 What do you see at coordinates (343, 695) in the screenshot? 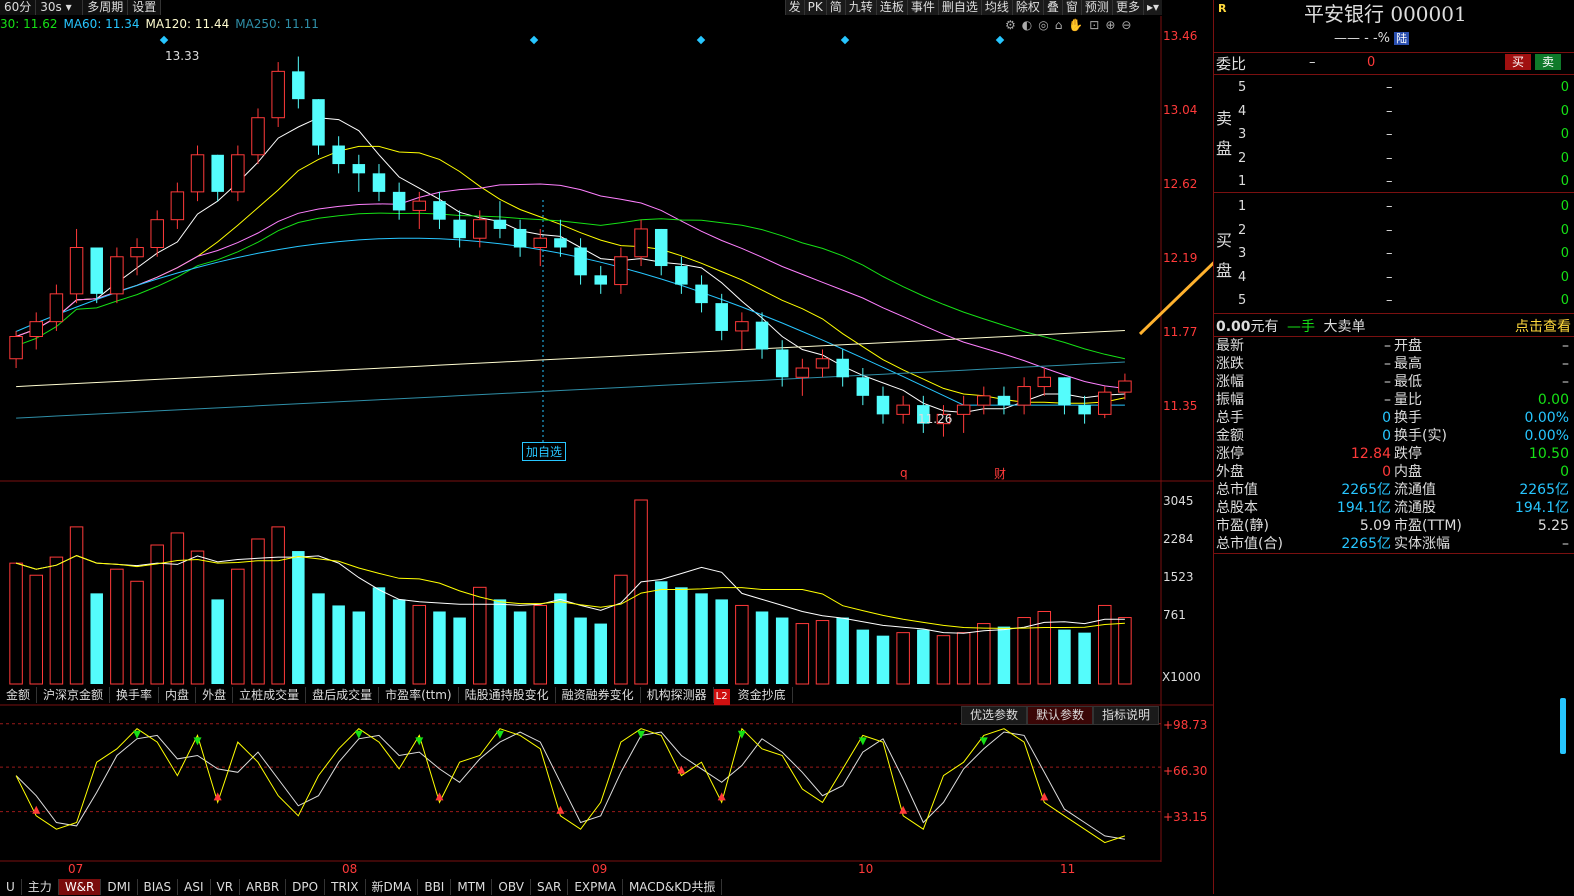
I see `sub-tab-6: 盘后成交量` at bounding box center [343, 695].